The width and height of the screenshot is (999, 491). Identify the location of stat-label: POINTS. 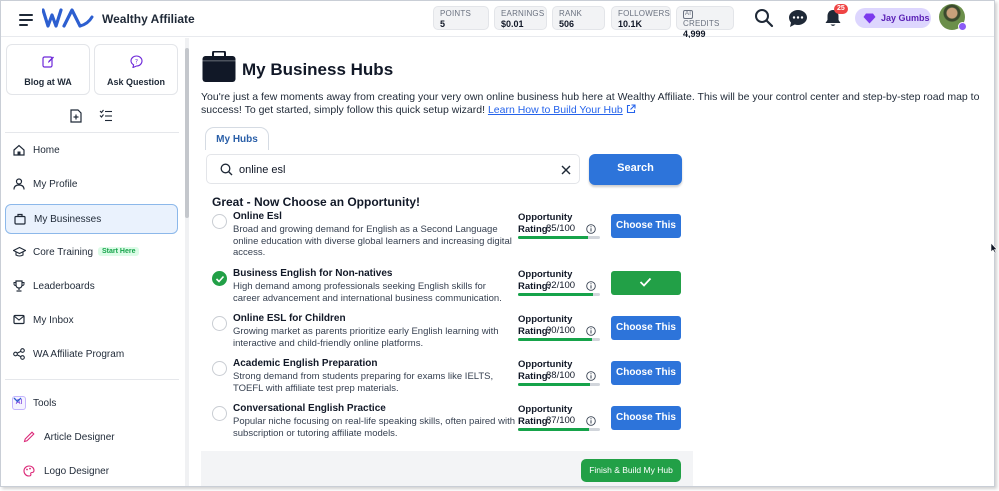
(455, 13).